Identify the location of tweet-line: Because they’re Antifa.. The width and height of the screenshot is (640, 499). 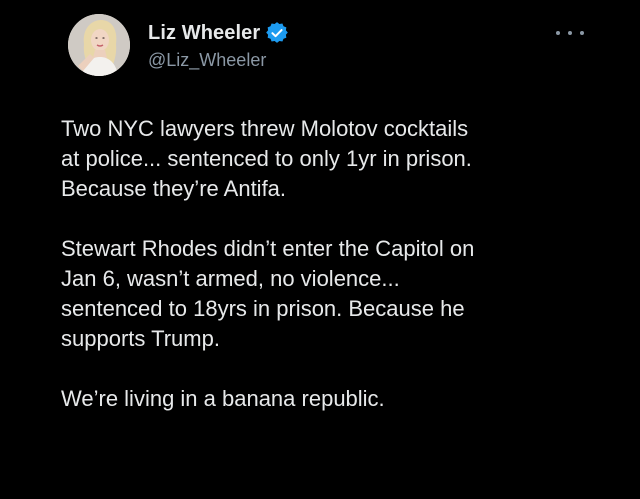
(174, 188).